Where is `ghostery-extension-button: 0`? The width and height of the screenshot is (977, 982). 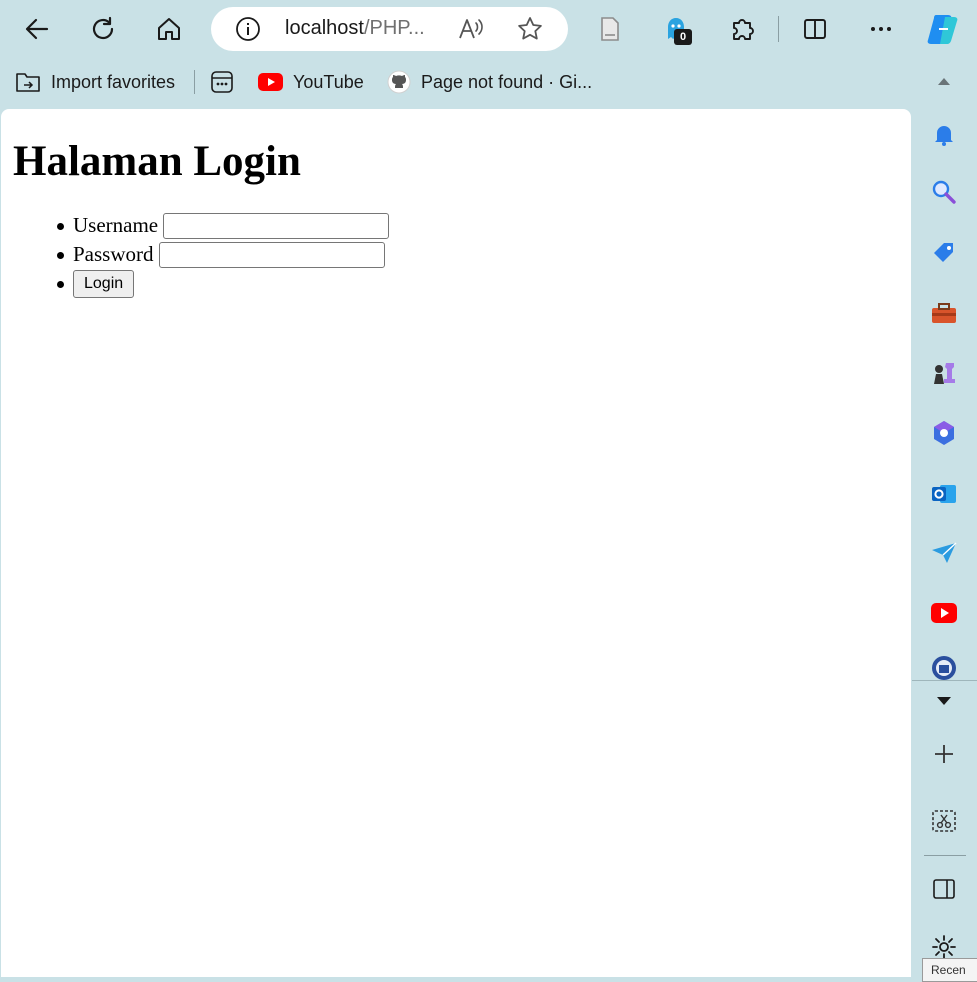 ghostery-extension-button: 0 is located at coordinates (676, 29).